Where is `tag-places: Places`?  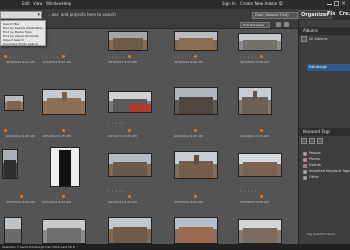 tag-places: Places is located at coordinates (314, 159).